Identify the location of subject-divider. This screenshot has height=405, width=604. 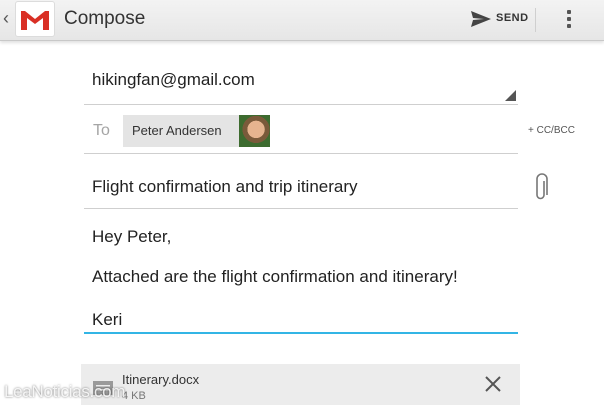
(301, 208).